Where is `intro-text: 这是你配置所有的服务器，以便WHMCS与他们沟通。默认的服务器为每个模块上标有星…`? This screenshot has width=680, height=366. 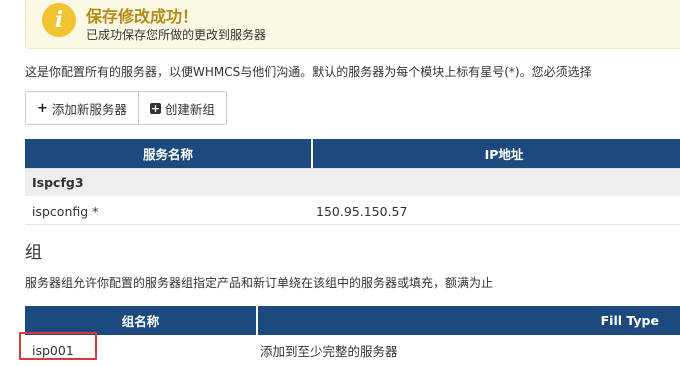 intro-text: 这是你配置所有的服务器，以便WHMCS与他们沟通。默认的服务器为每个模块上标有星… is located at coordinates (308, 72).